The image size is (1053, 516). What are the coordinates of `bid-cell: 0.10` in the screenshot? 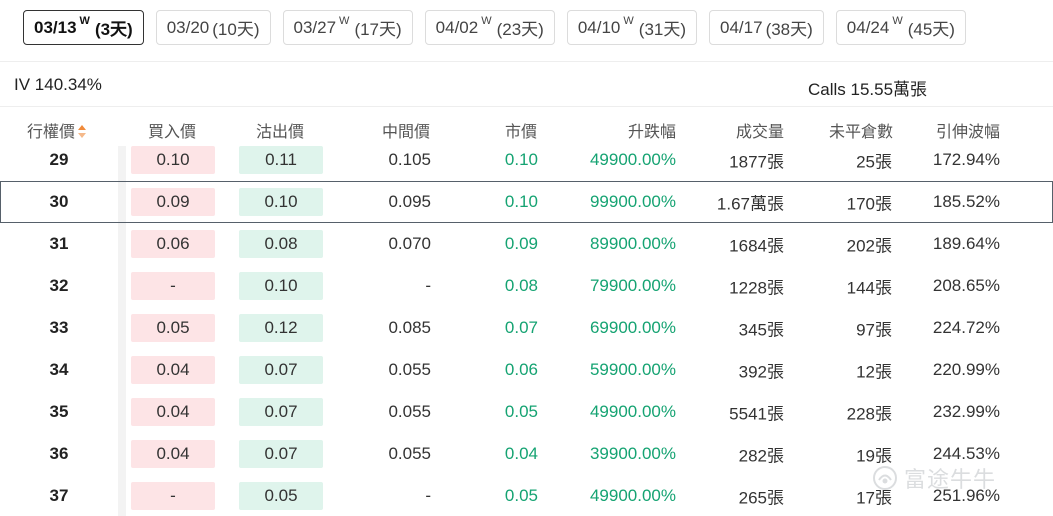 It's located at (173, 160).